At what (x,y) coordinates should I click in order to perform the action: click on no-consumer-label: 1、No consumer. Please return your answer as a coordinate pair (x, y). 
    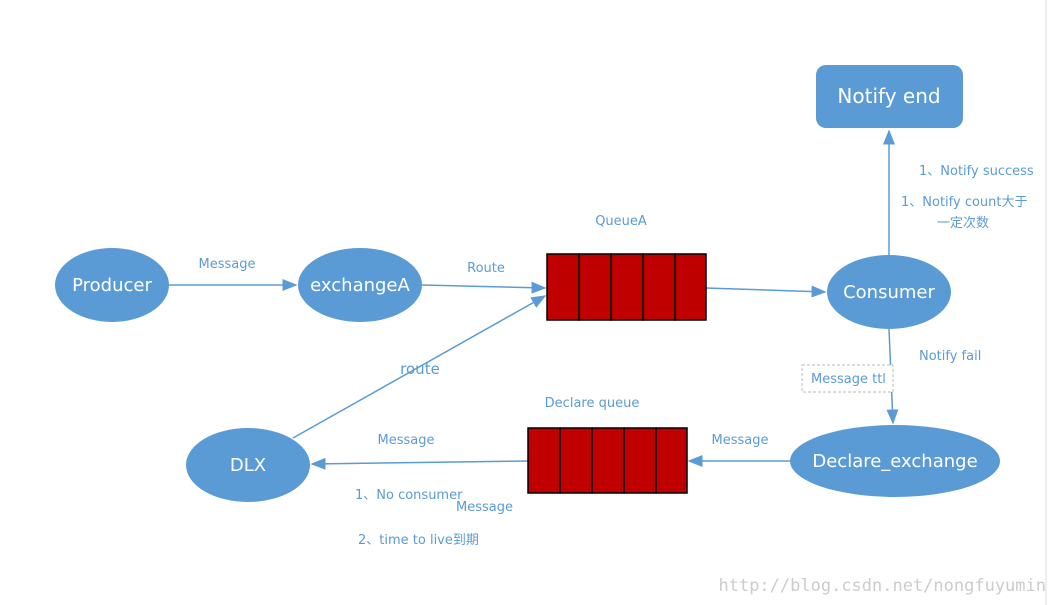
    Looking at the image, I should click on (409, 495).